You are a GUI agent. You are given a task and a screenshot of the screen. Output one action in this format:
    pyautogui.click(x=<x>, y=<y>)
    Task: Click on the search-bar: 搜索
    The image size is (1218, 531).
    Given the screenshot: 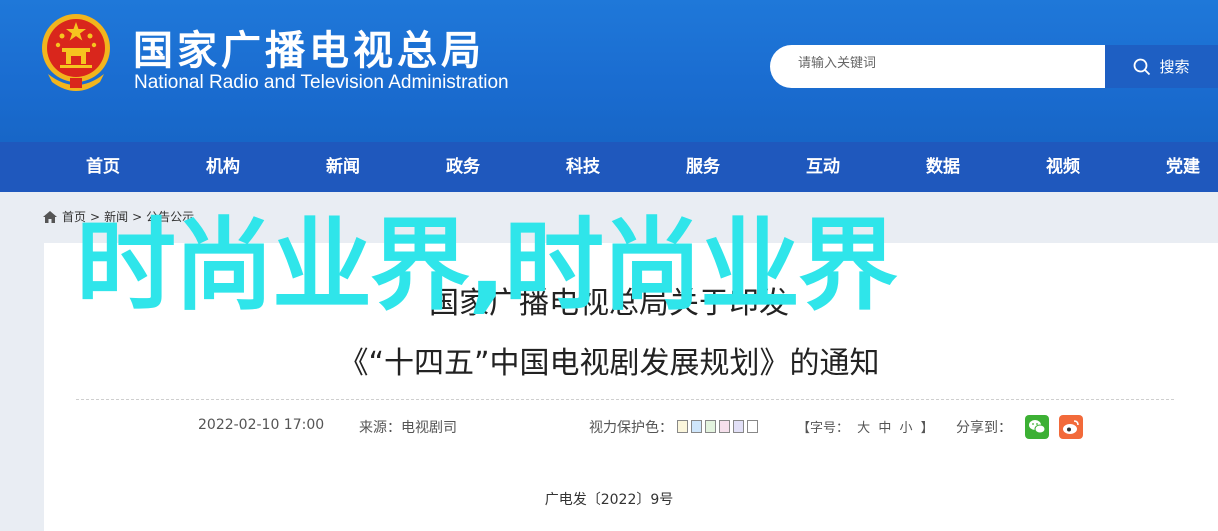 What is the action you would take?
    pyautogui.click(x=994, y=66)
    